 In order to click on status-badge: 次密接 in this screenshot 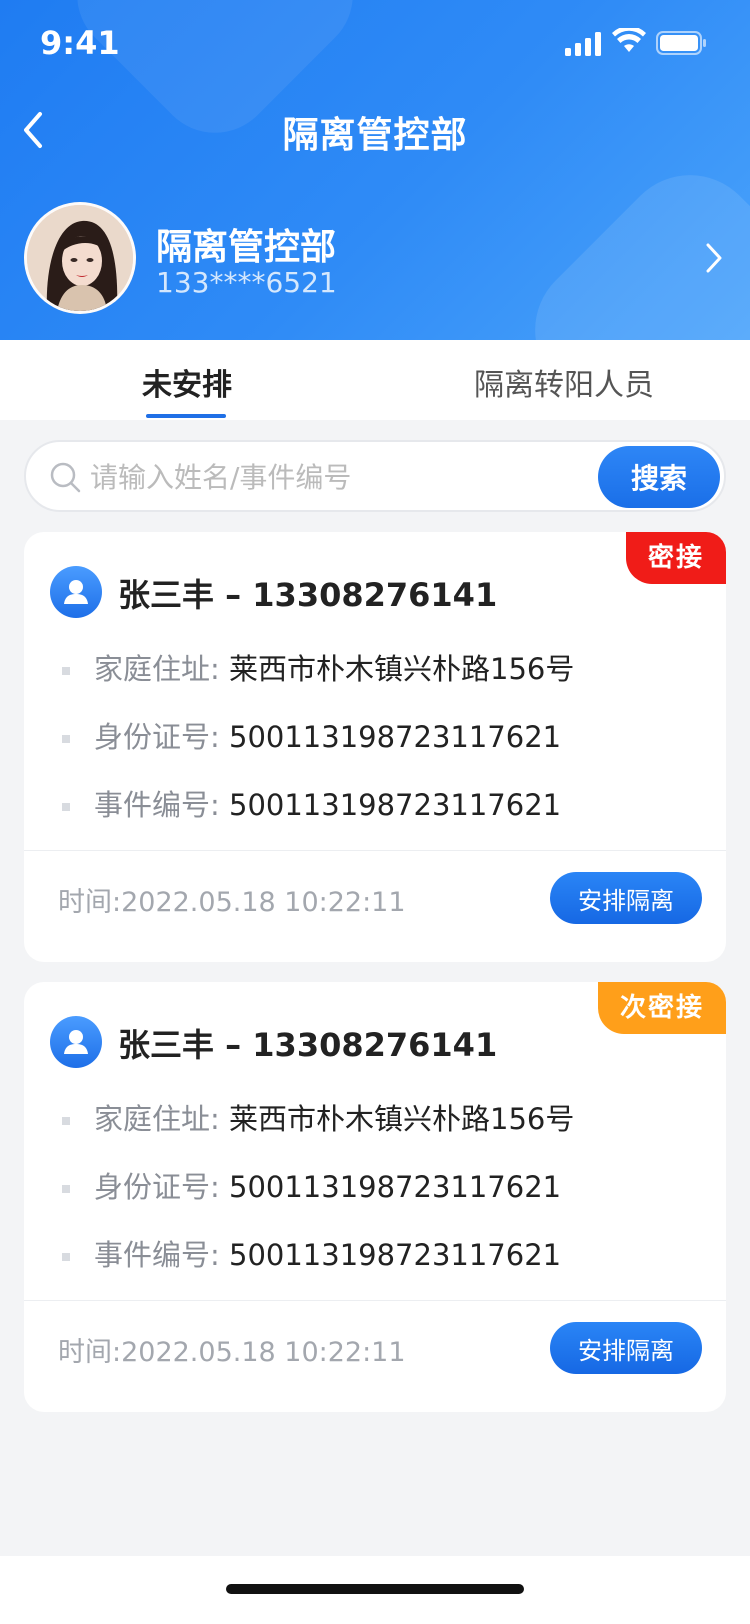, I will do `click(661, 1008)`.